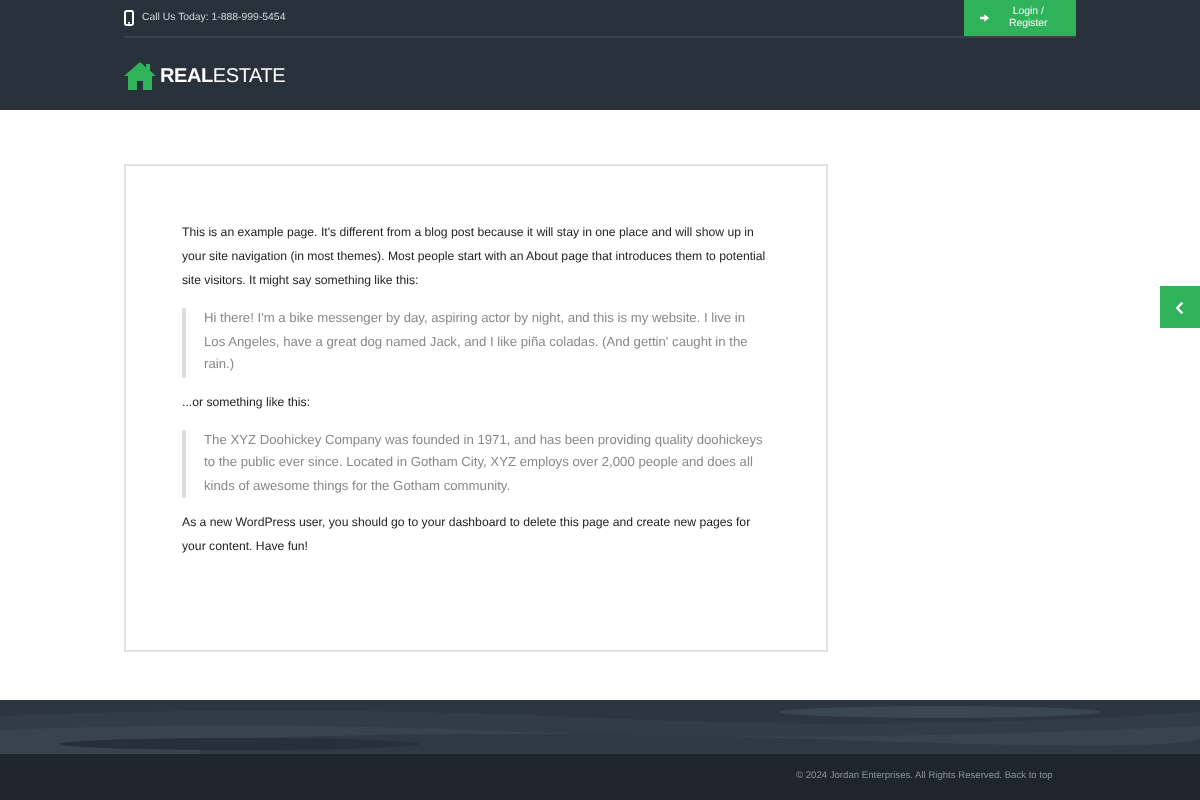 This screenshot has width=1200, height=800. I want to click on login-icon, so click(985, 18).